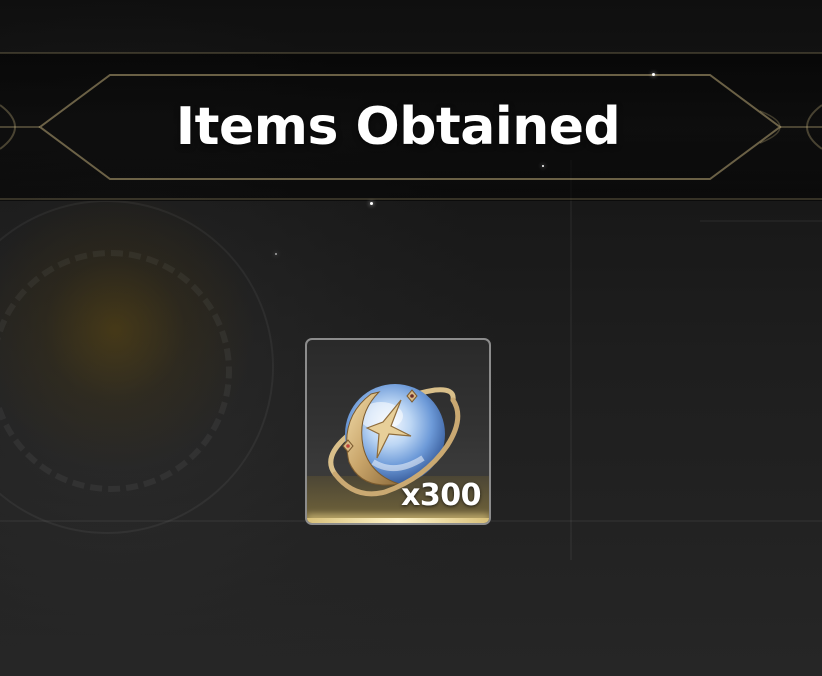 The width and height of the screenshot is (822, 676). What do you see at coordinates (116, 371) in the screenshot?
I see `background-ring-inner` at bounding box center [116, 371].